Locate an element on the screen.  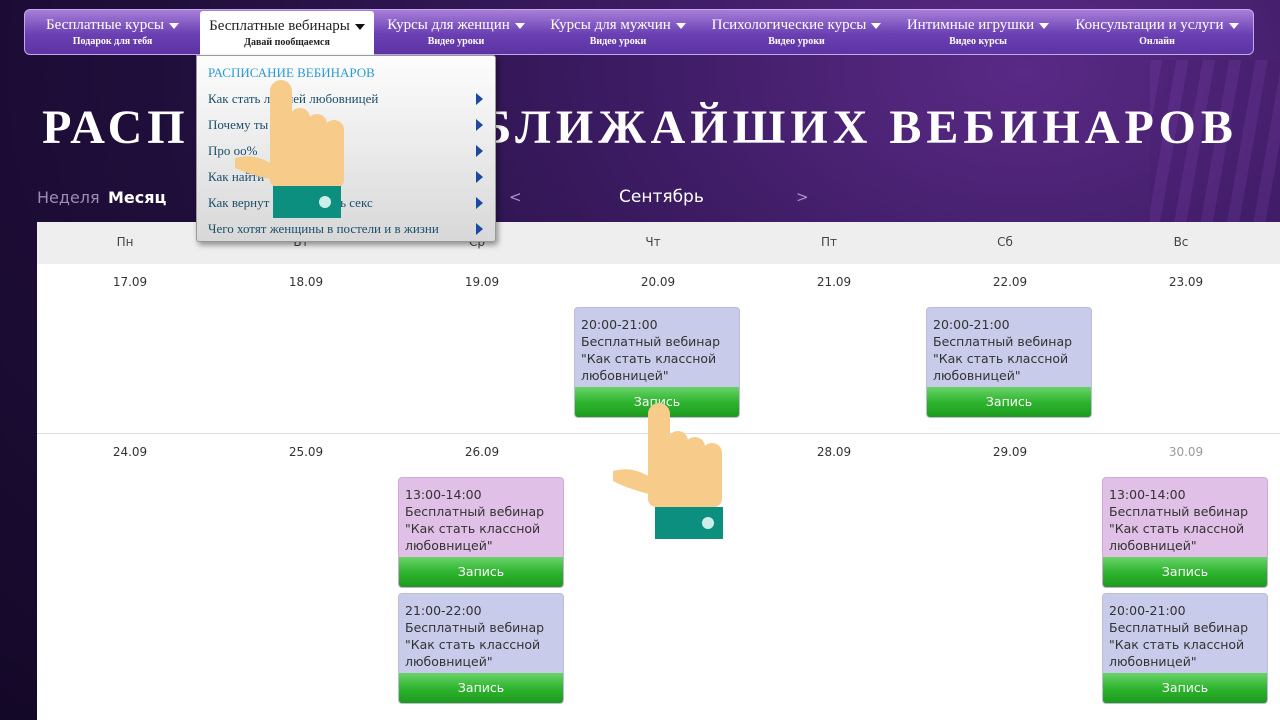
nav-intimate-toys: Интимные игрушки Видео курсы is located at coordinates (978, 32).